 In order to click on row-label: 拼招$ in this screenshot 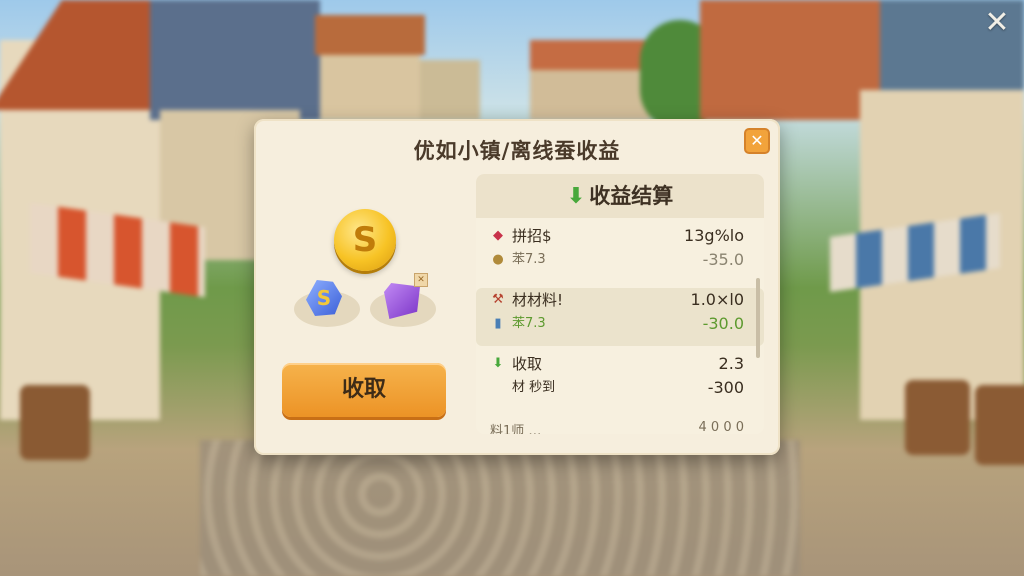, I will do `click(532, 236)`.